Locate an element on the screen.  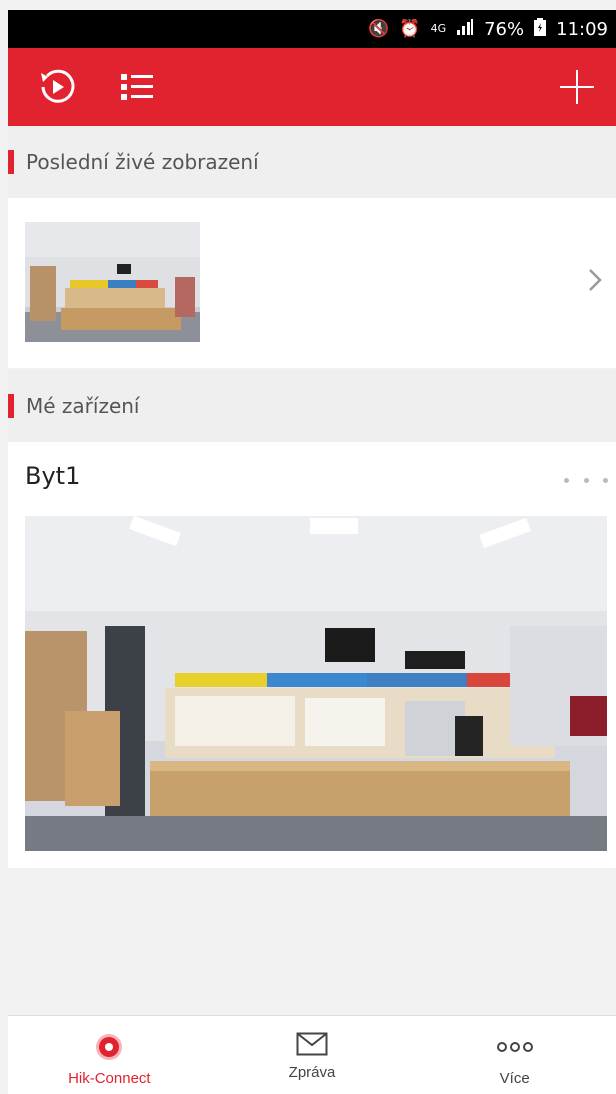
clock: 11:09 is located at coordinates (582, 29).